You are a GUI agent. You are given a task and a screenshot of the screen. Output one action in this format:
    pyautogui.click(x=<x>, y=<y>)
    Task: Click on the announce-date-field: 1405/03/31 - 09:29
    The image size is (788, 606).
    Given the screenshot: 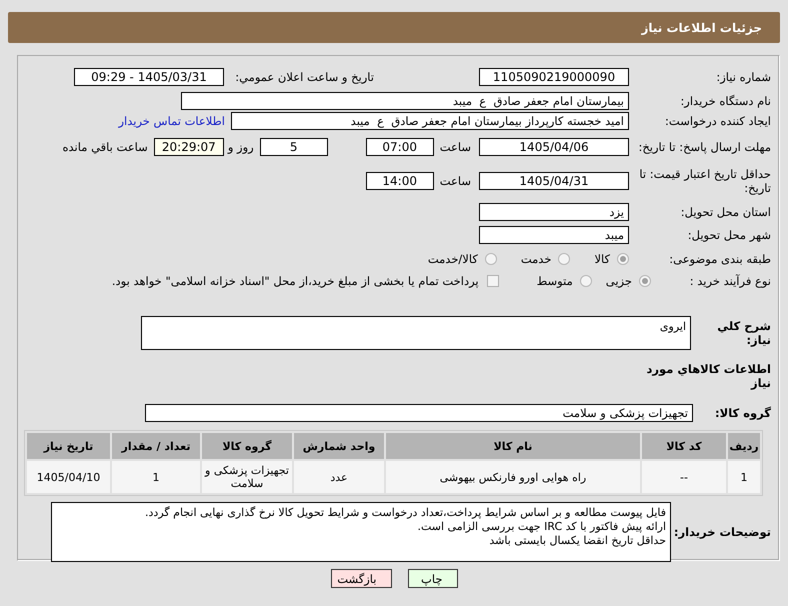 What is the action you would take?
    pyautogui.click(x=149, y=77)
    